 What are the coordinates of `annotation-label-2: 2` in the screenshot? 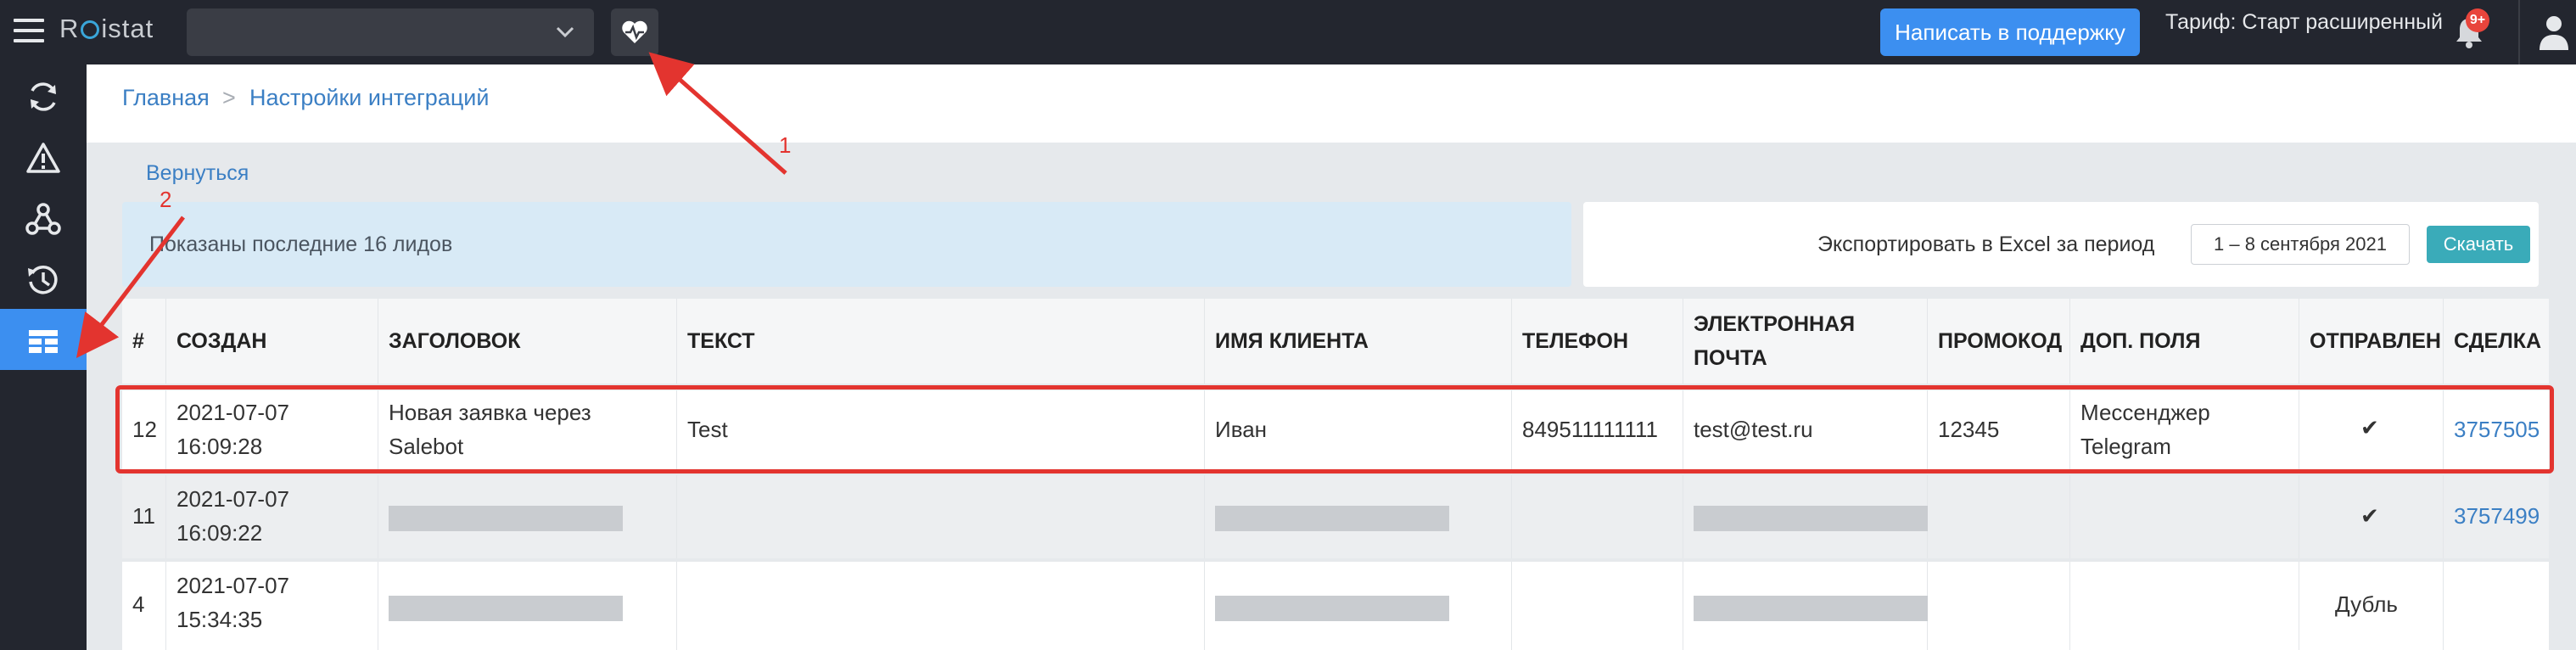 It's located at (166, 199).